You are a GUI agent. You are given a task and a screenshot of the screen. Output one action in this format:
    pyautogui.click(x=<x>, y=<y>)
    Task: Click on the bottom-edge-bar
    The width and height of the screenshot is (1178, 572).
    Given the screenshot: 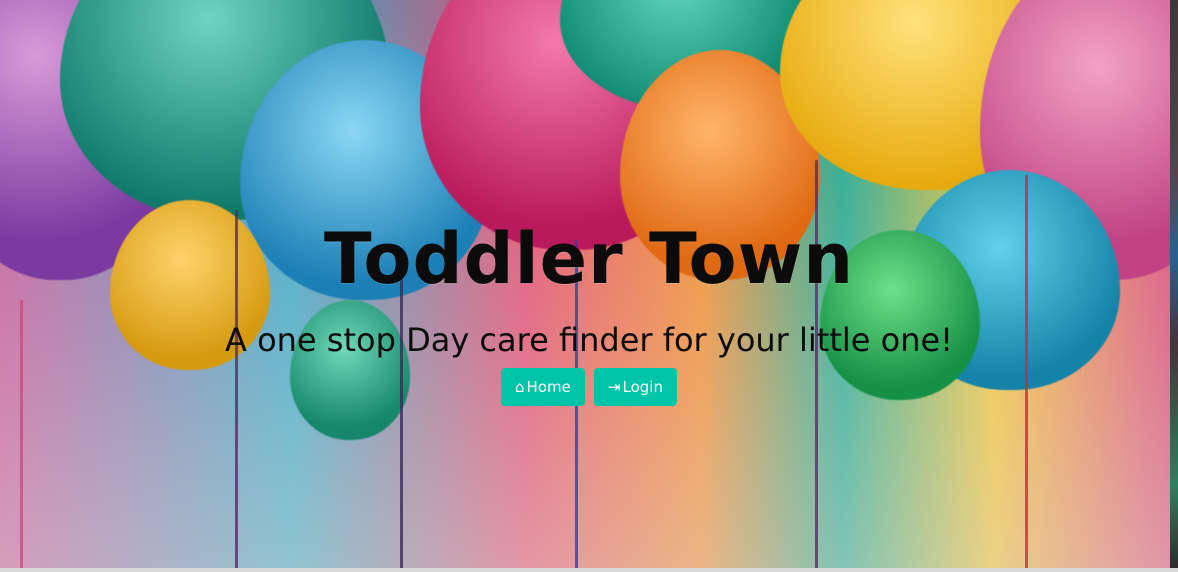 What is the action you would take?
    pyautogui.click(x=589, y=570)
    